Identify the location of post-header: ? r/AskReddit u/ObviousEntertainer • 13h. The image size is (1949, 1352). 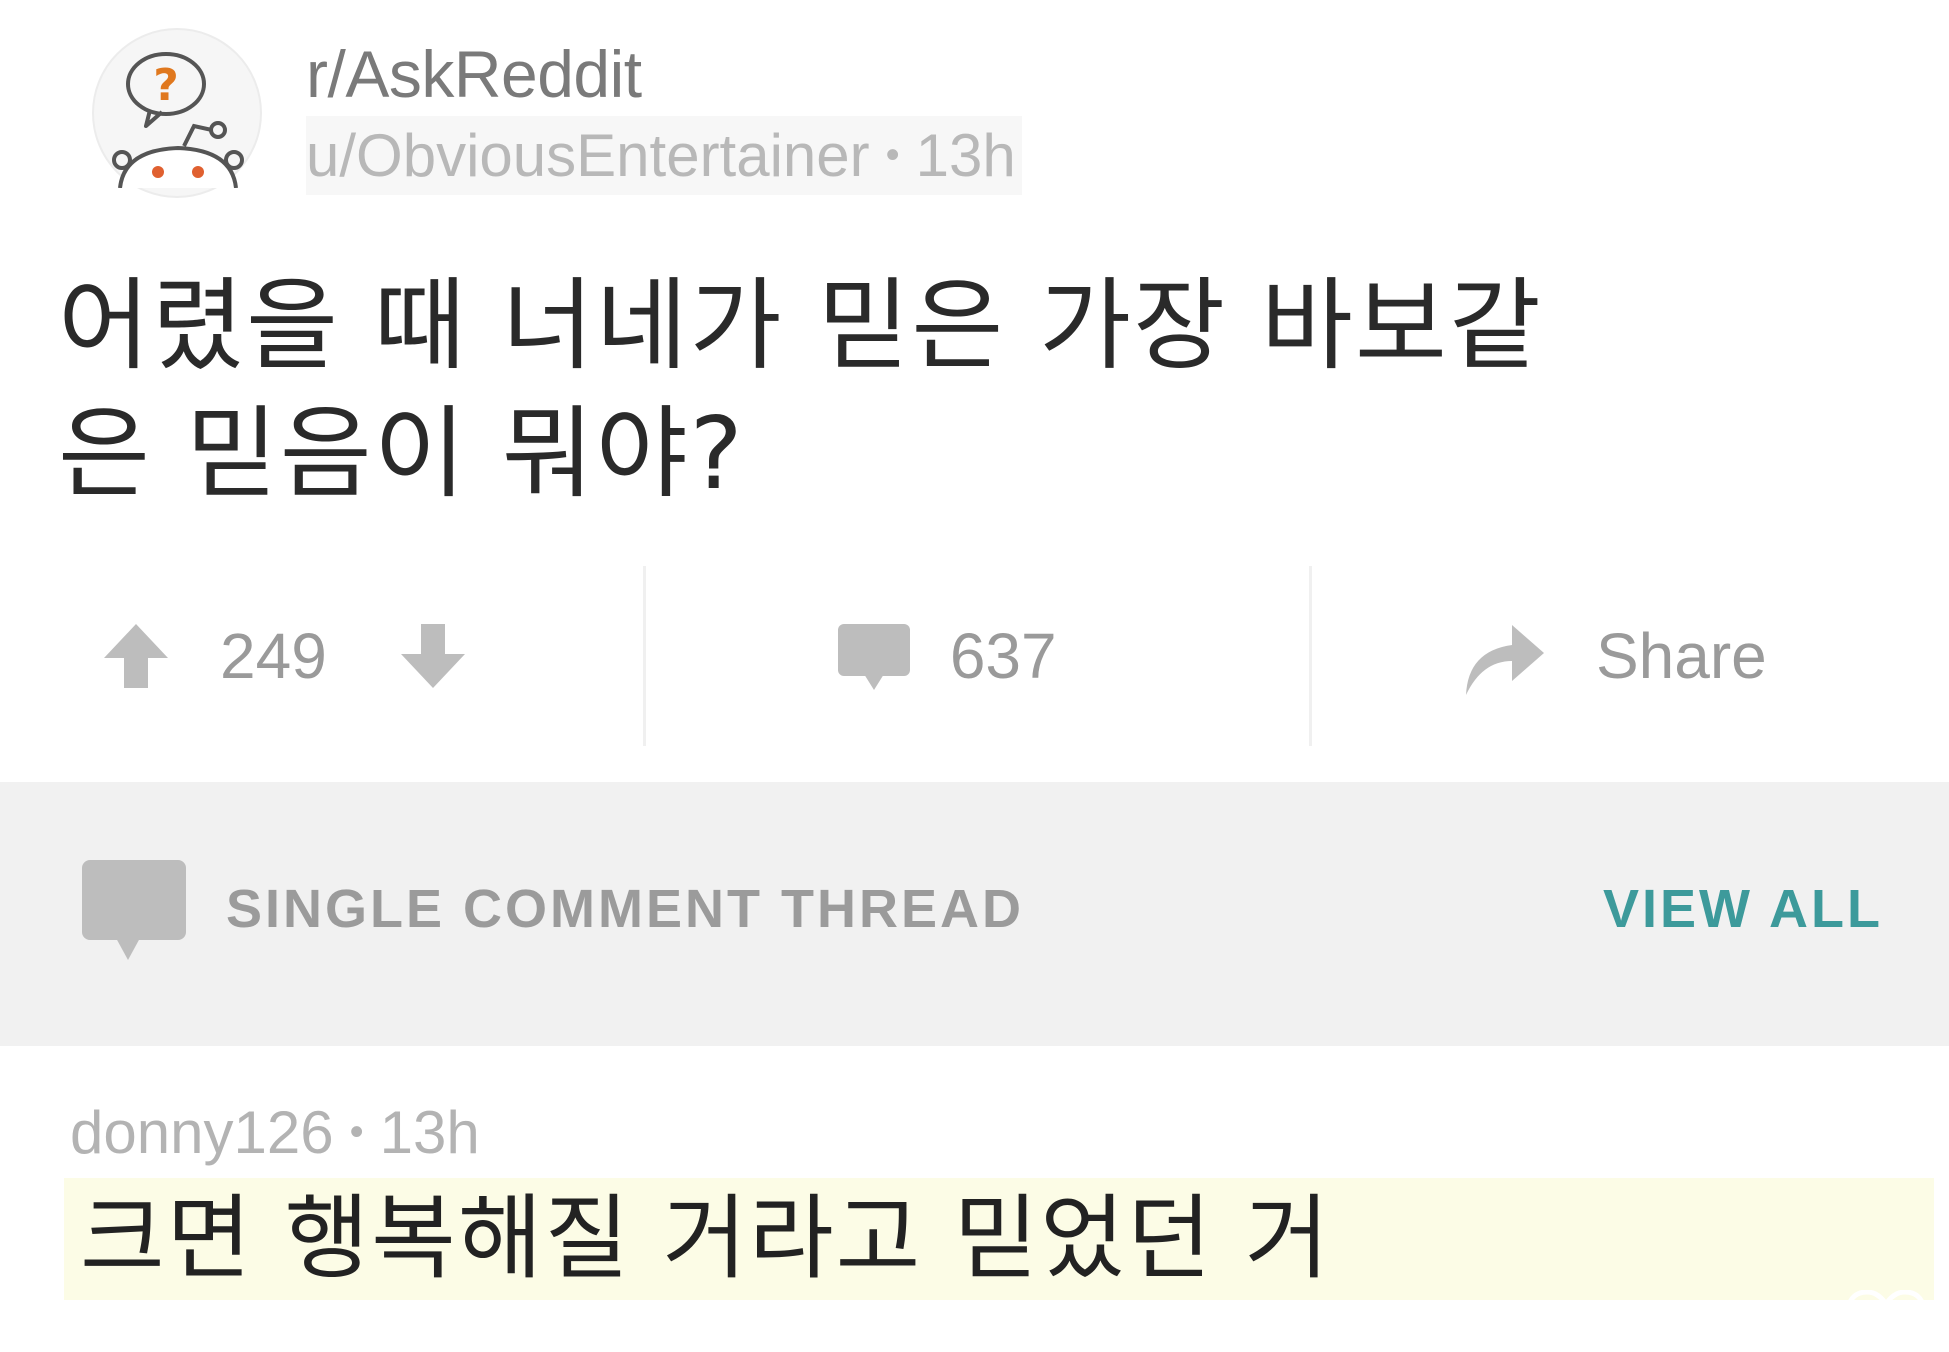
(557, 113).